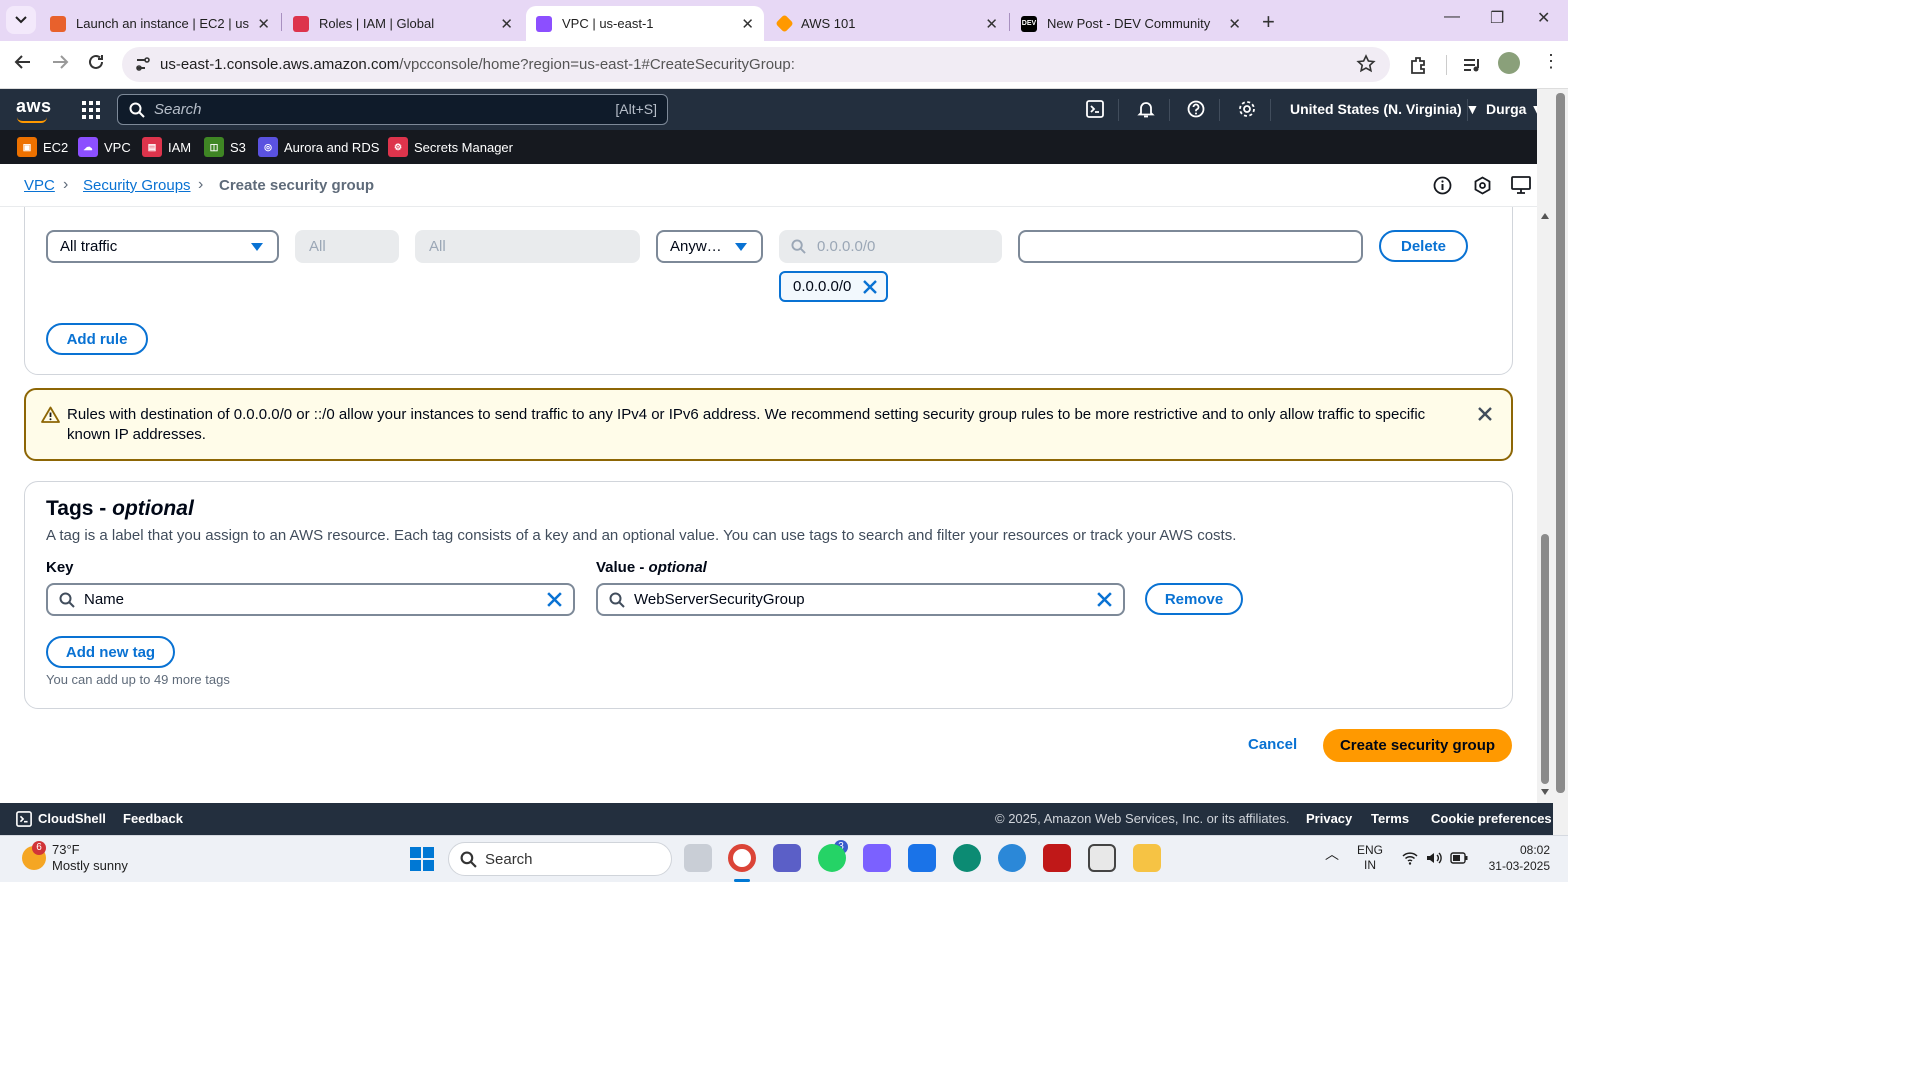 This screenshot has width=1920, height=1080. I want to click on breadcrumb-security-groups-link: Security Groups, so click(137, 185).